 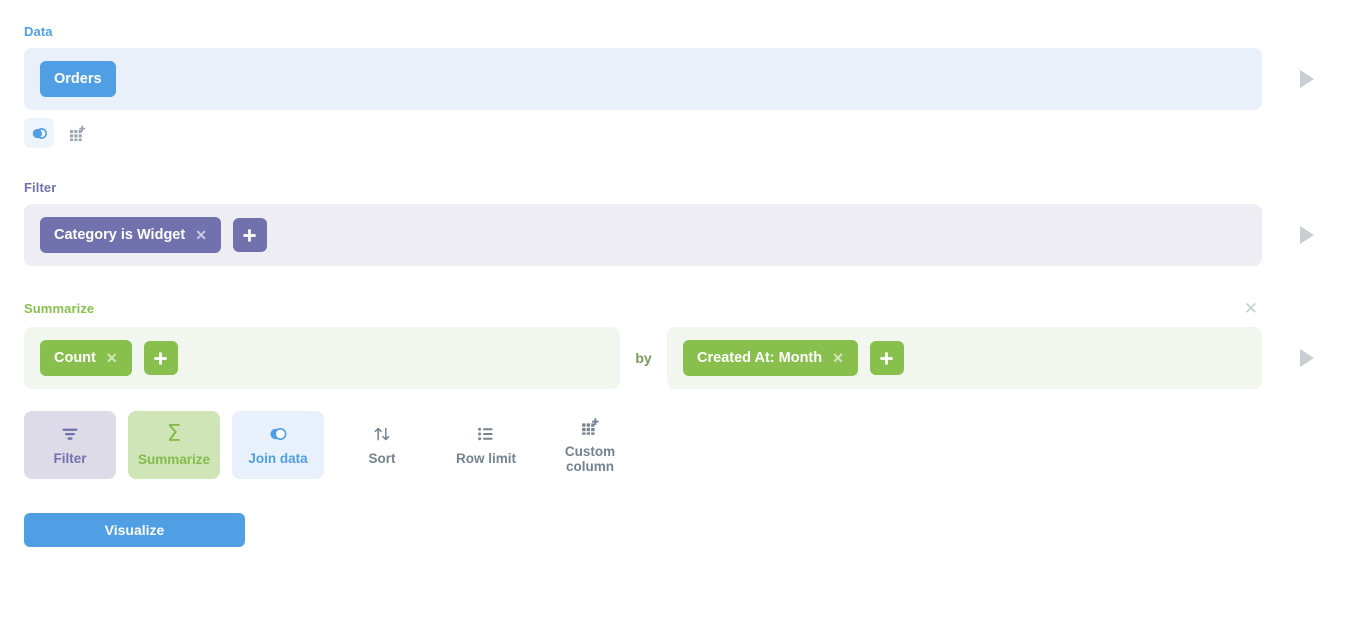 I want to click on action-summarize-button: Σ Summarize, so click(x=174, y=445).